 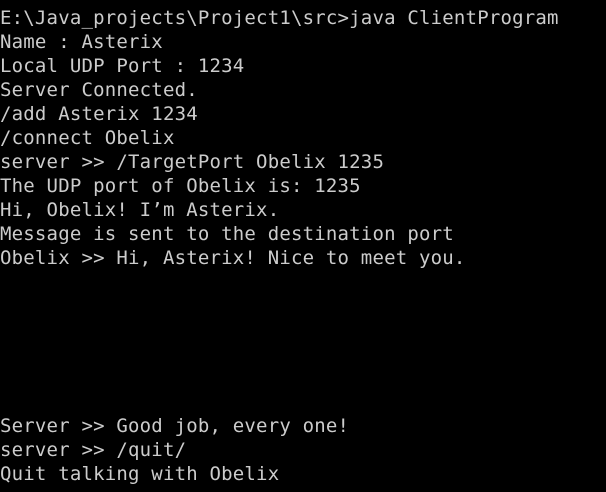 I want to click on console-line-server-target-port: server >> /TargetPort Obelix 1235, so click(x=192, y=162).